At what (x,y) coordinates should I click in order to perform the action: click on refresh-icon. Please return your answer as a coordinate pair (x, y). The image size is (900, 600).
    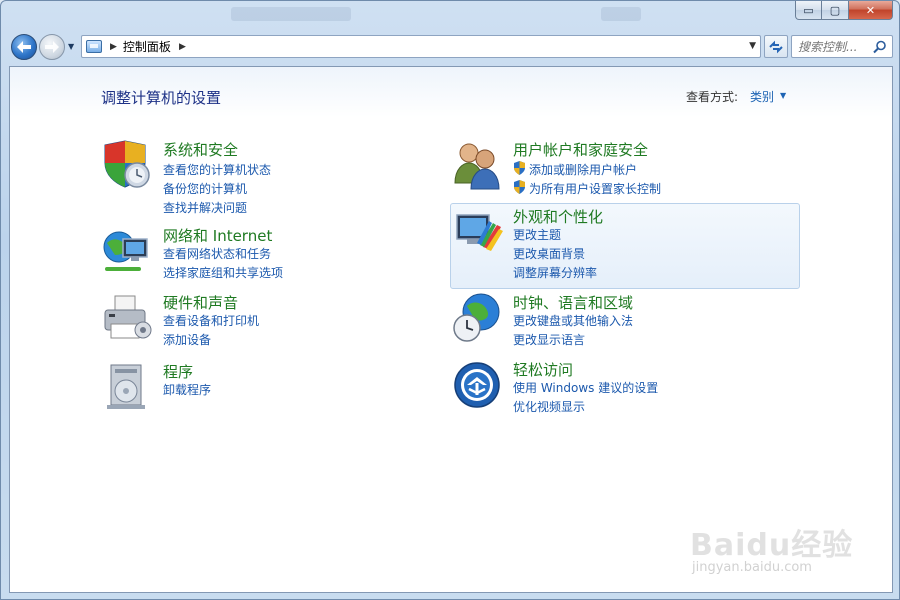
    Looking at the image, I should click on (776, 46).